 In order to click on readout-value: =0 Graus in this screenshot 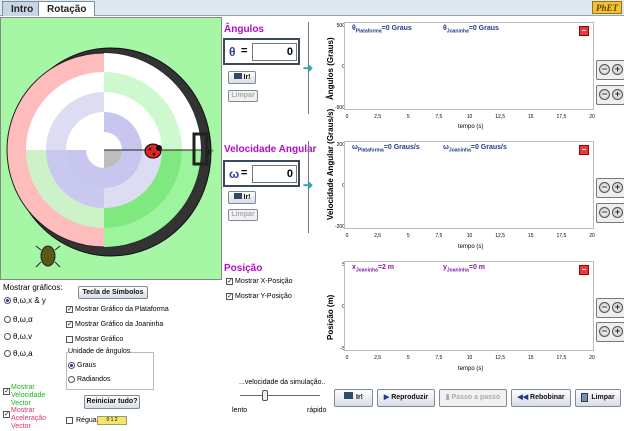, I will do `click(396, 28)`.